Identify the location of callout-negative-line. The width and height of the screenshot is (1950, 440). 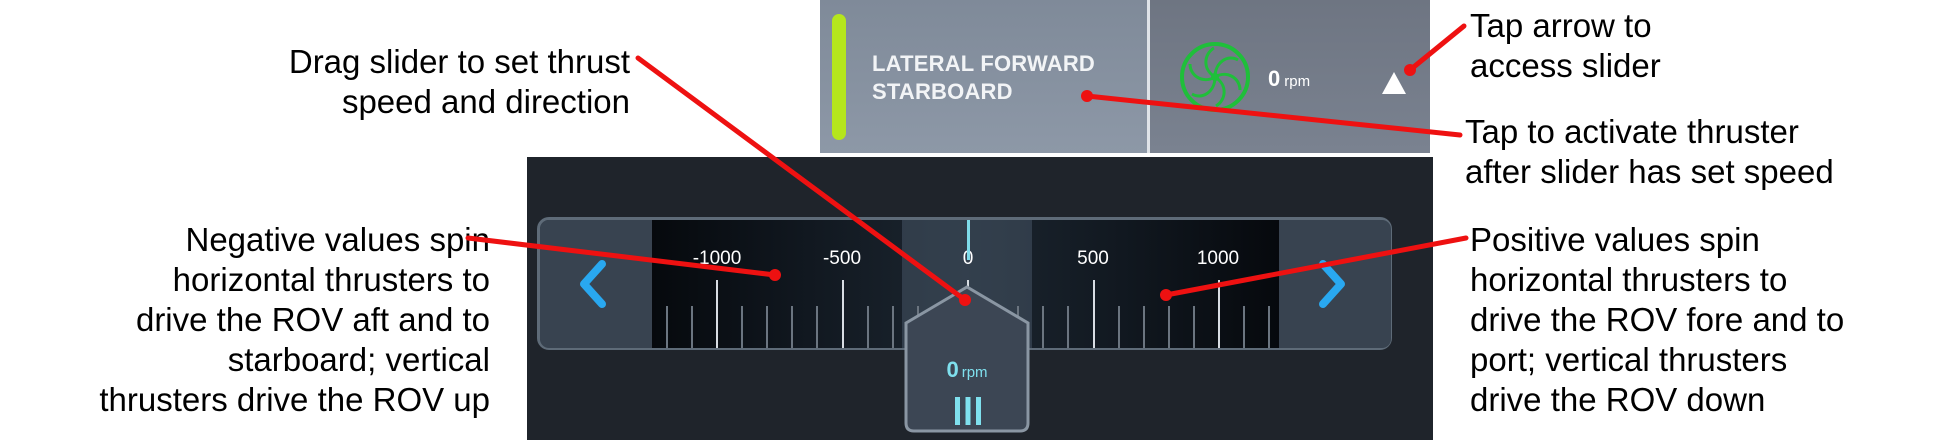
(621, 256).